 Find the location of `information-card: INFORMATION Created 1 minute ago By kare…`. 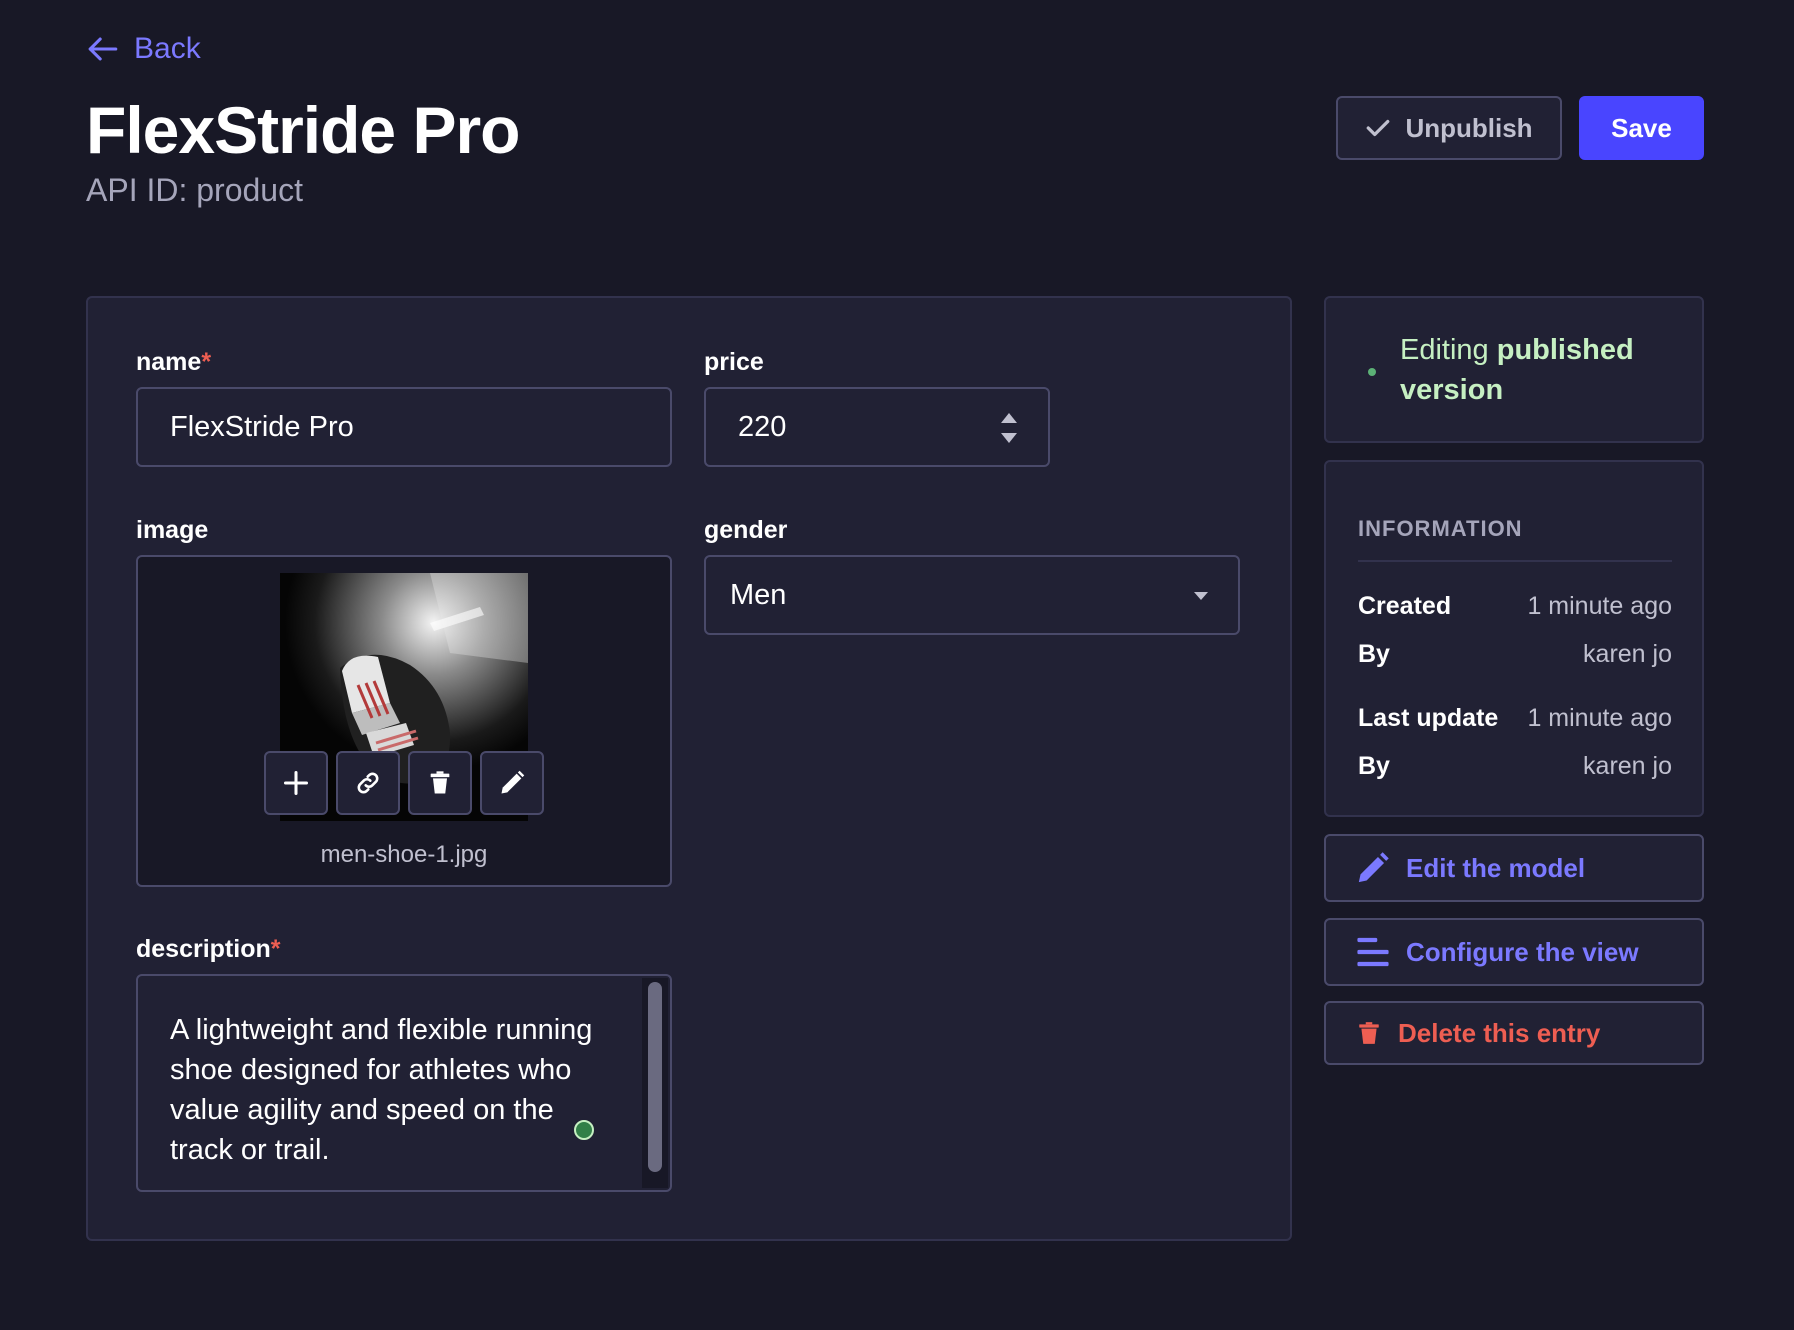

information-card: INFORMATION Created 1 minute ago By kare… is located at coordinates (1514, 638).